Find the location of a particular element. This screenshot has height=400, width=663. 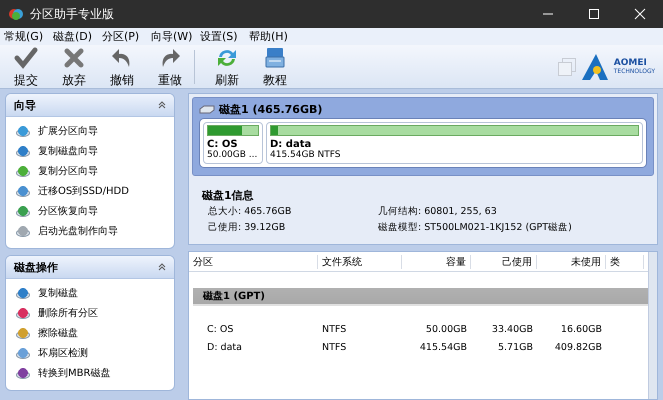

info-field: 己使用: 39.12GB is located at coordinates (293, 227).